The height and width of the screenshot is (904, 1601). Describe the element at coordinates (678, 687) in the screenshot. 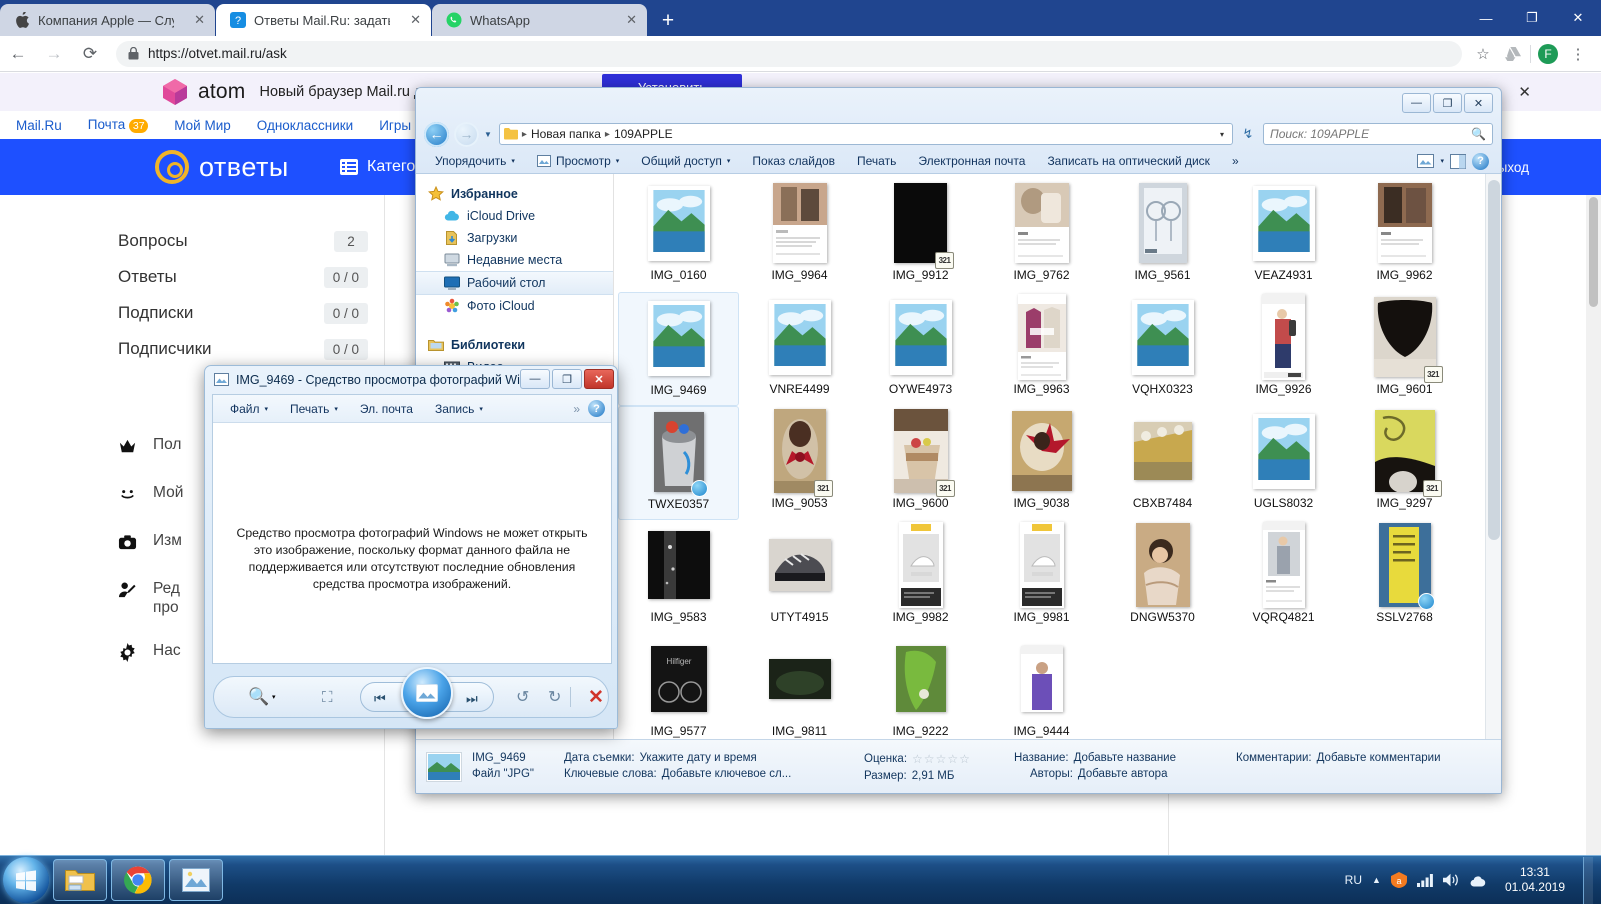

I see `file-item: Hilfiger IMG_9577` at that location.